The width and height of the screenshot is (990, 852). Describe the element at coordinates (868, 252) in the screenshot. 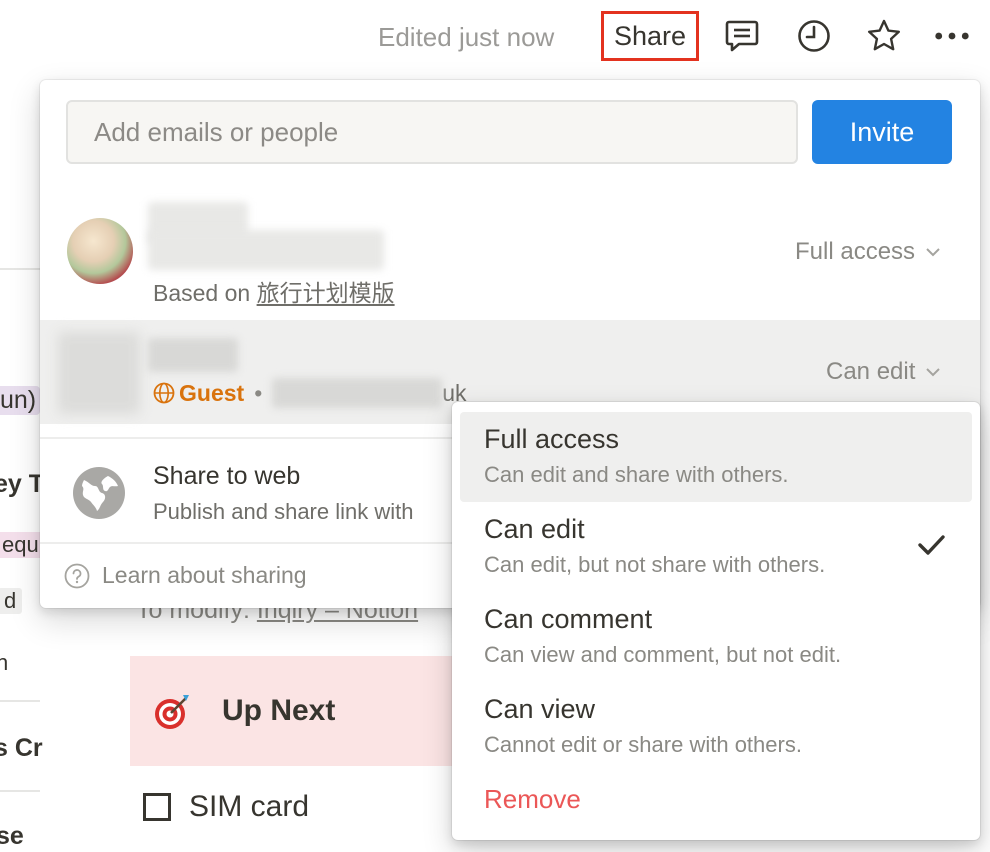

I see `member-access-dropdown: Full access` at that location.